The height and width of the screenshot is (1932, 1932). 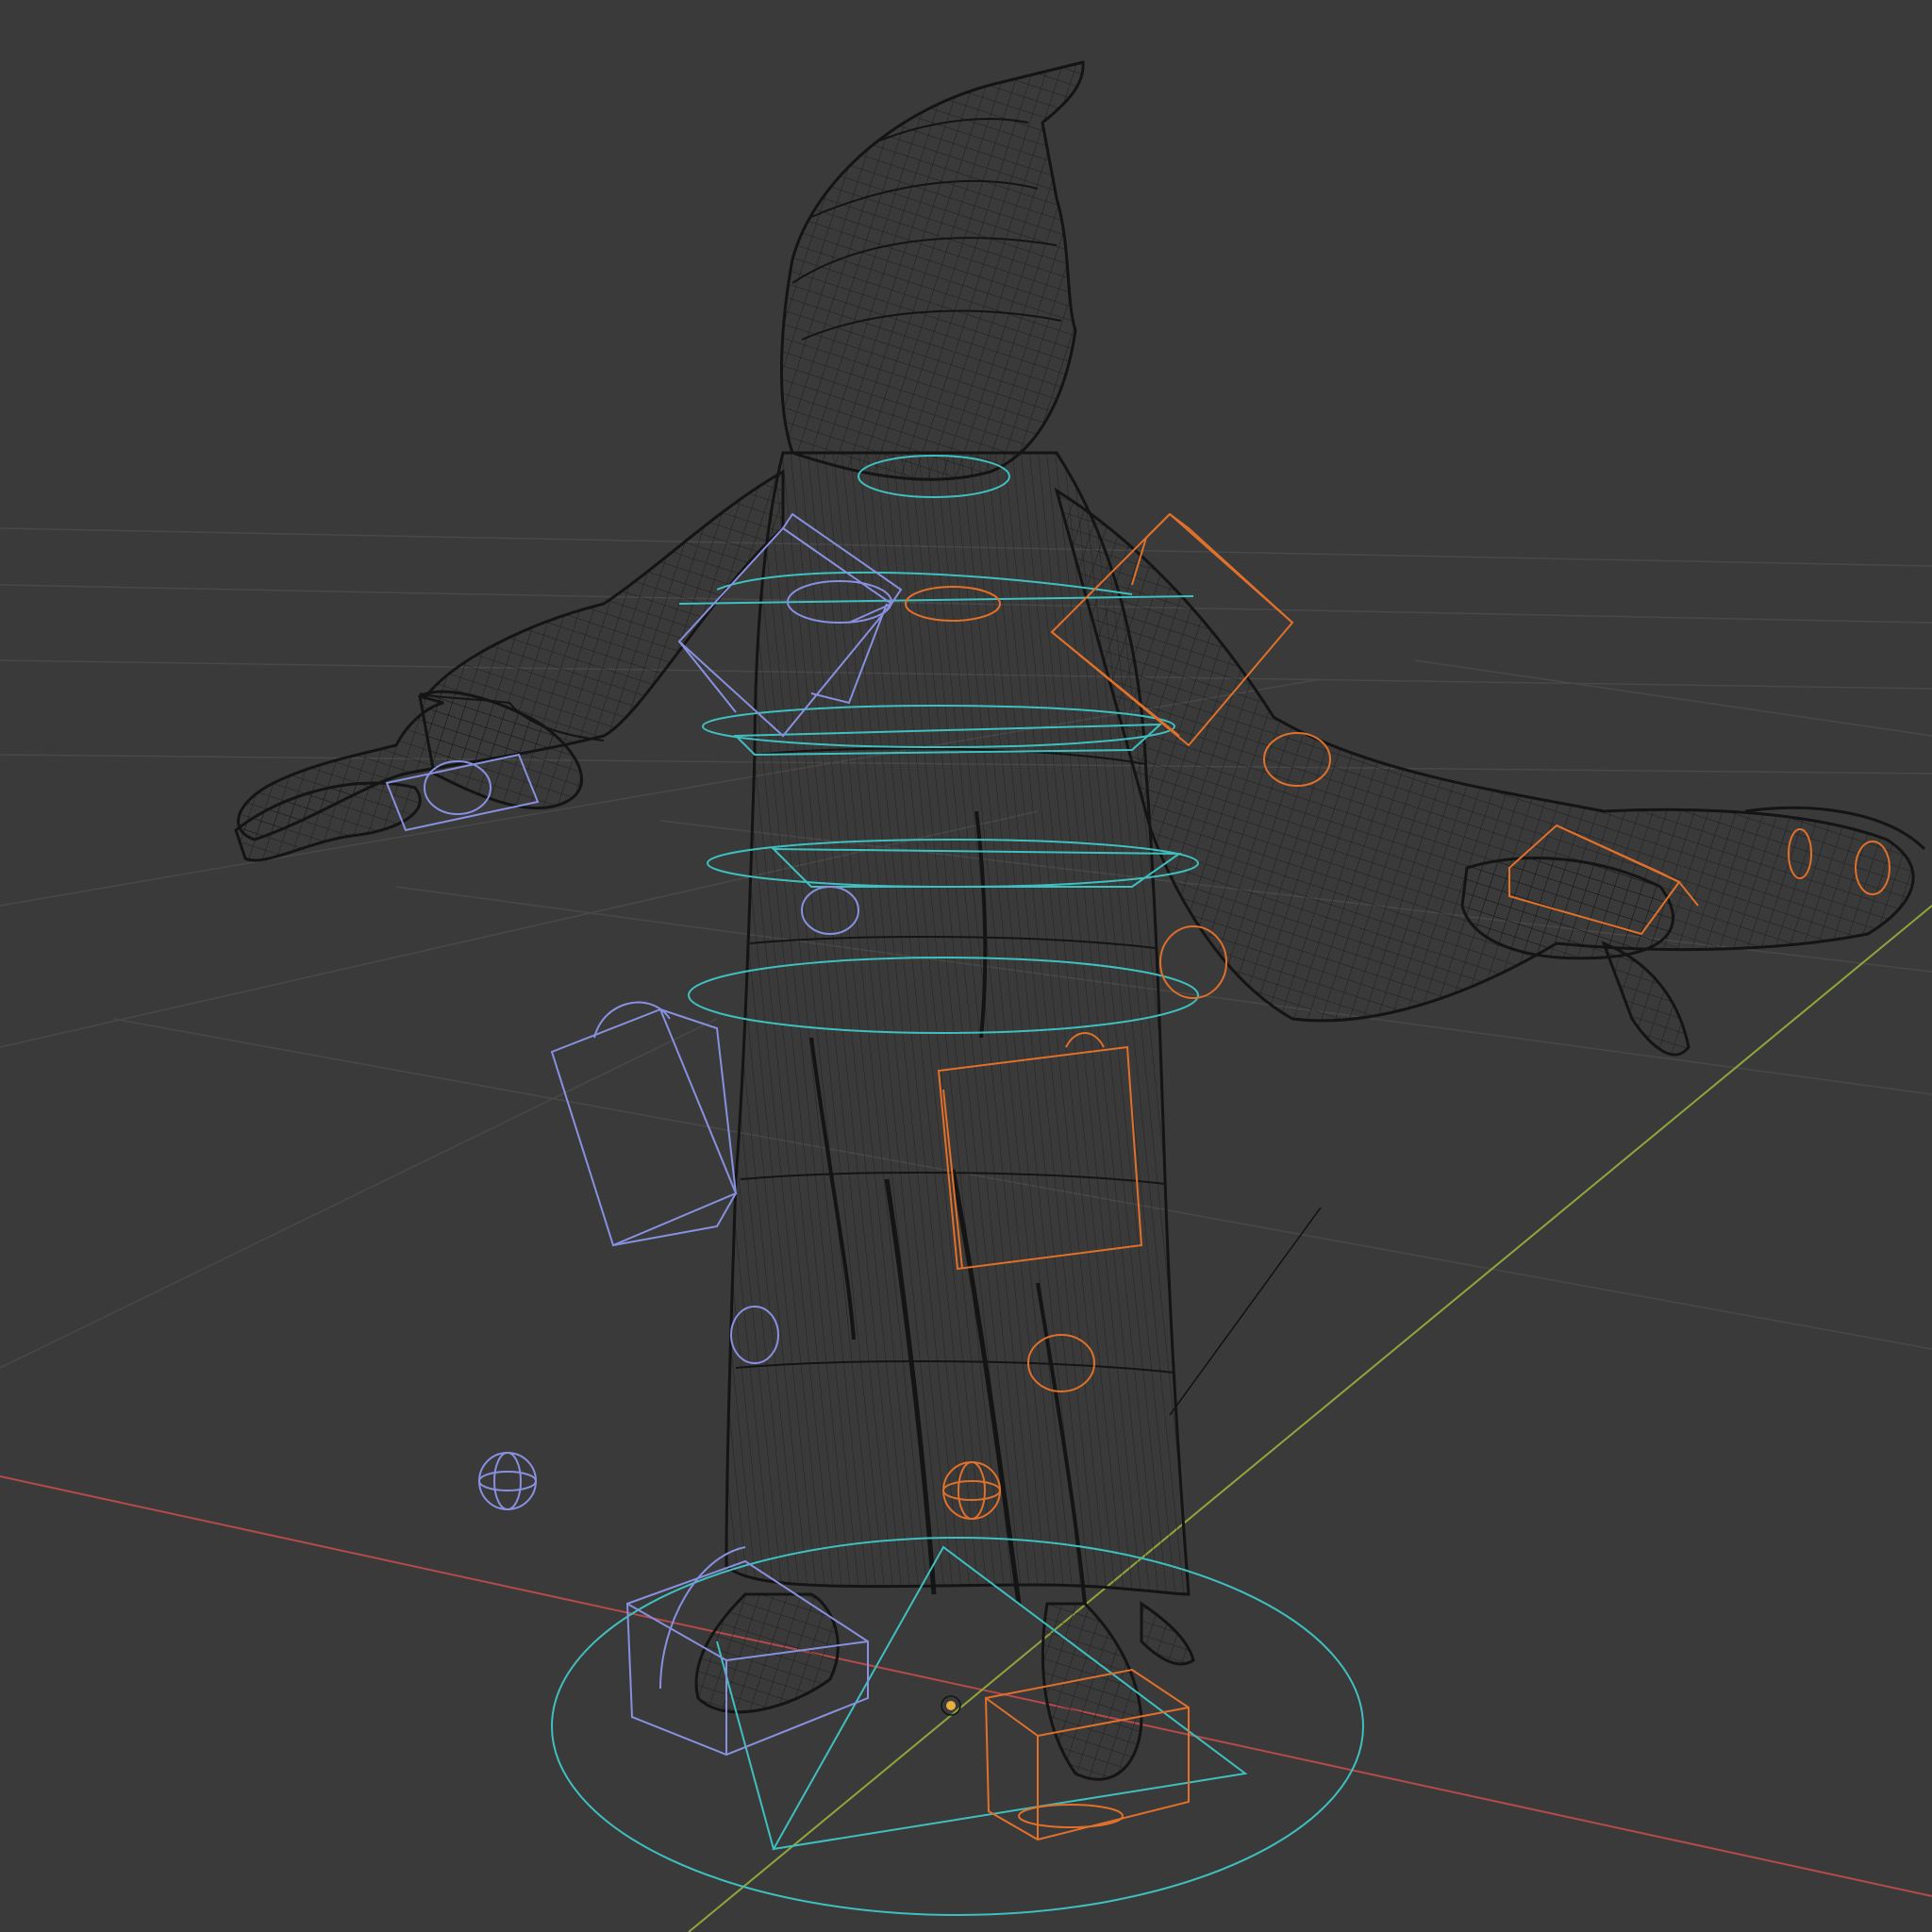 I want to click on left-foot-mesh, so click(x=767, y=1653).